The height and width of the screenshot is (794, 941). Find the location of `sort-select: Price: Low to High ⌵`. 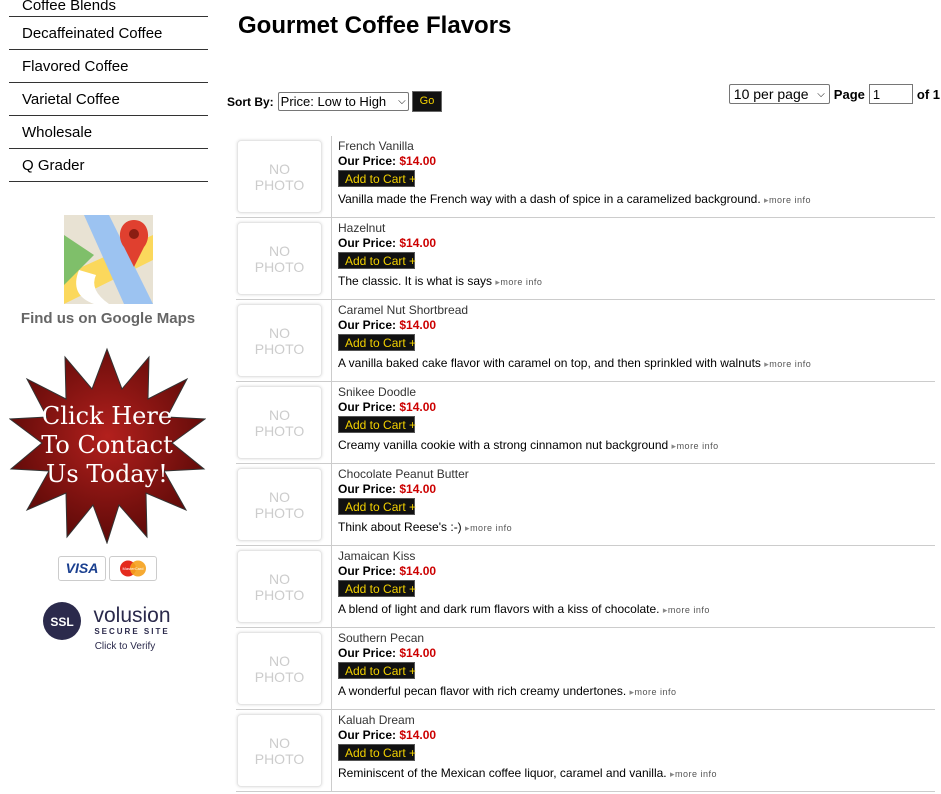

sort-select: Price: Low to High ⌵ is located at coordinates (343, 101).